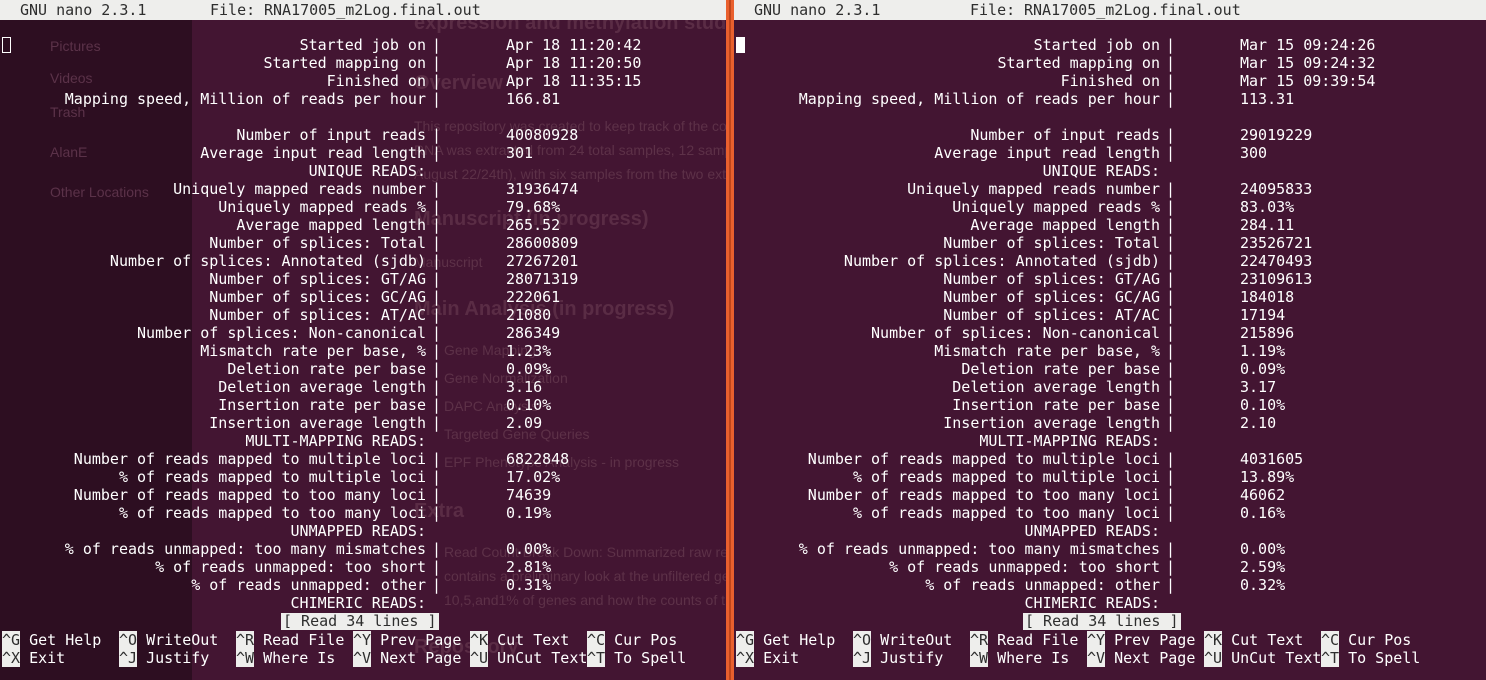 The height and width of the screenshot is (680, 1486). I want to click on file-name: RNA17005_m2Log.final.out, so click(1132, 10).